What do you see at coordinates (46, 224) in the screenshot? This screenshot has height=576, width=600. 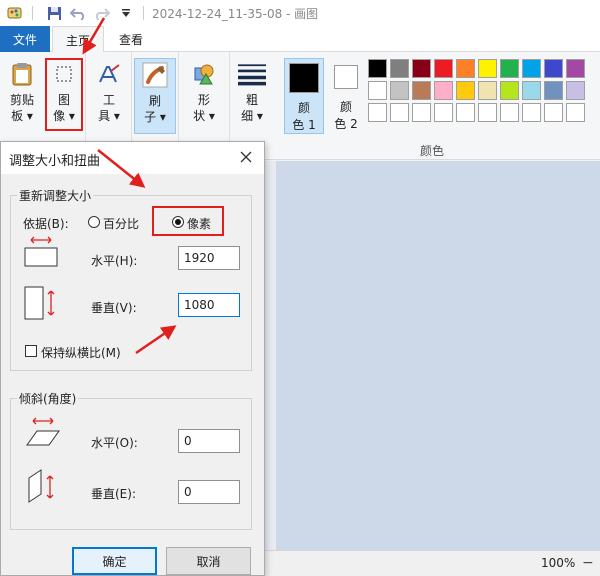 I see `basis-label: 依据(B):` at bounding box center [46, 224].